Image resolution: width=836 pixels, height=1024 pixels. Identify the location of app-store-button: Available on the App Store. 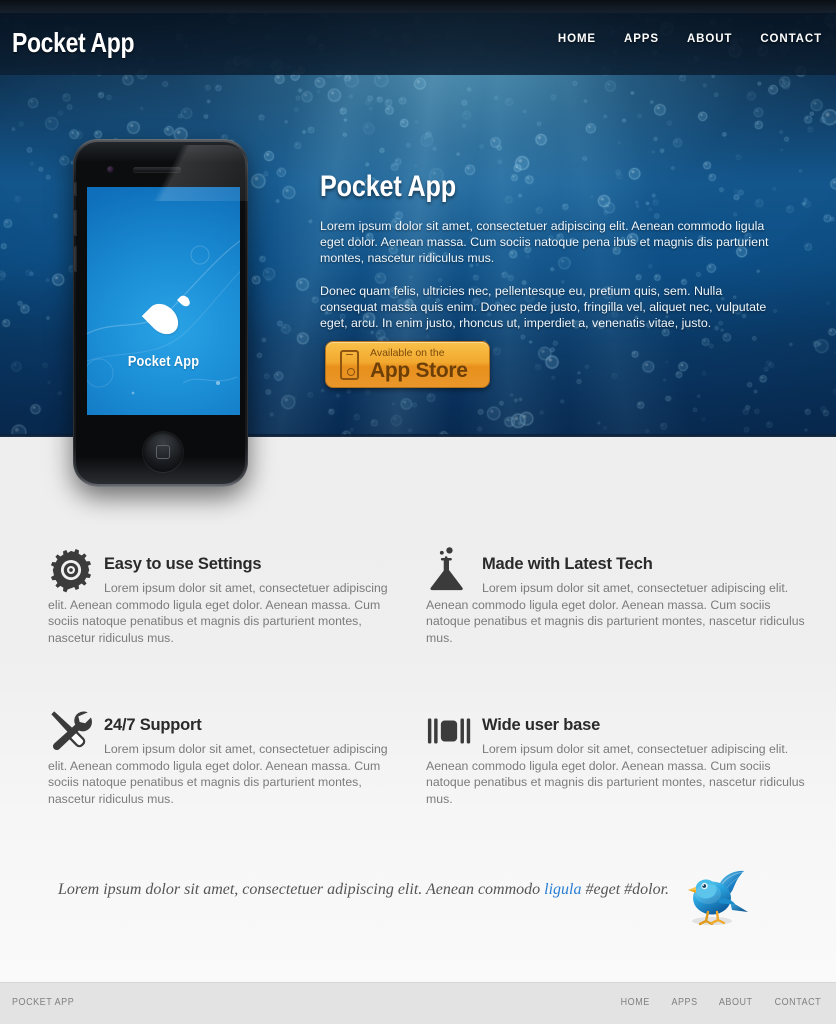
(407, 364).